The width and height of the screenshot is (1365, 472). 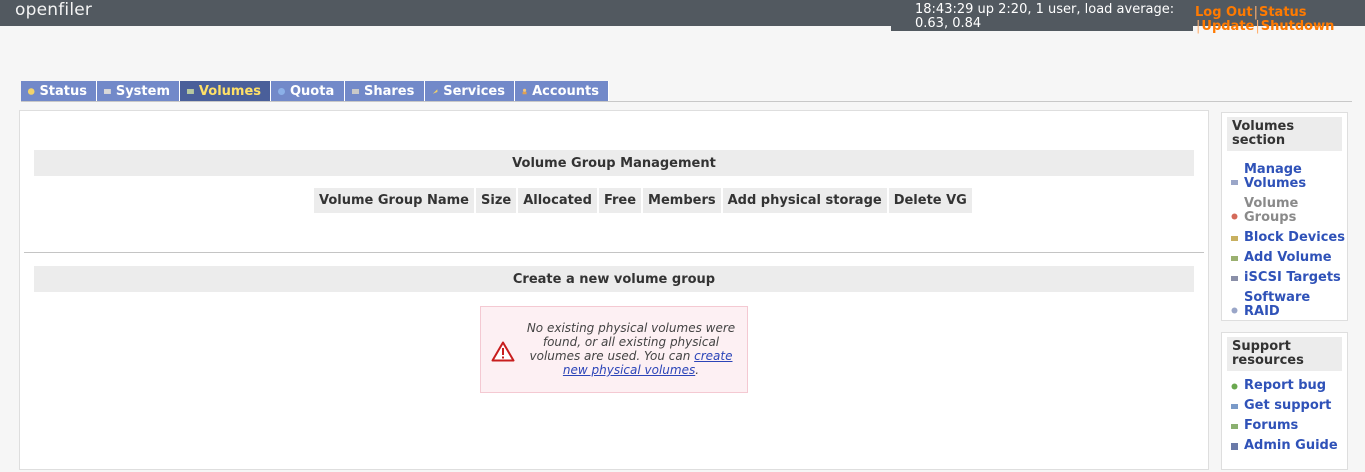 I want to click on tab-accounts: Accounts, so click(x=562, y=91).